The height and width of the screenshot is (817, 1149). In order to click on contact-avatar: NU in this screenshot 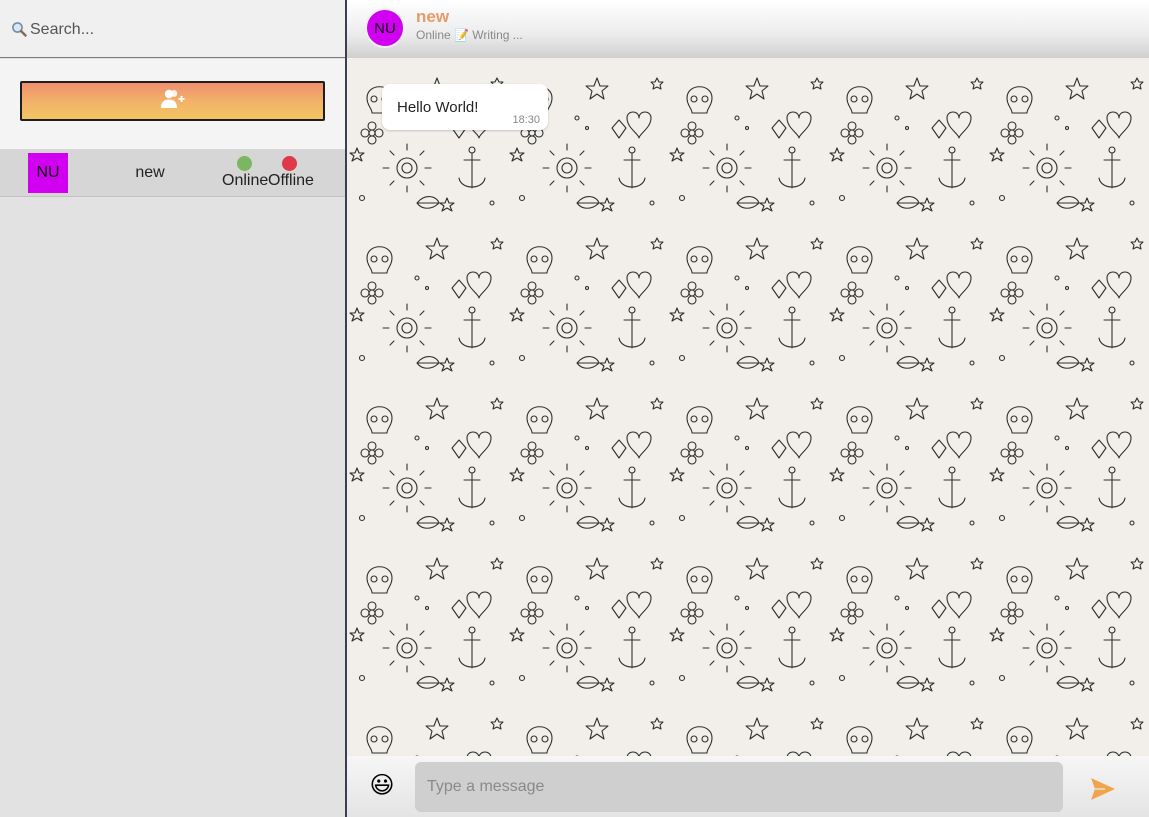, I will do `click(48, 173)`.